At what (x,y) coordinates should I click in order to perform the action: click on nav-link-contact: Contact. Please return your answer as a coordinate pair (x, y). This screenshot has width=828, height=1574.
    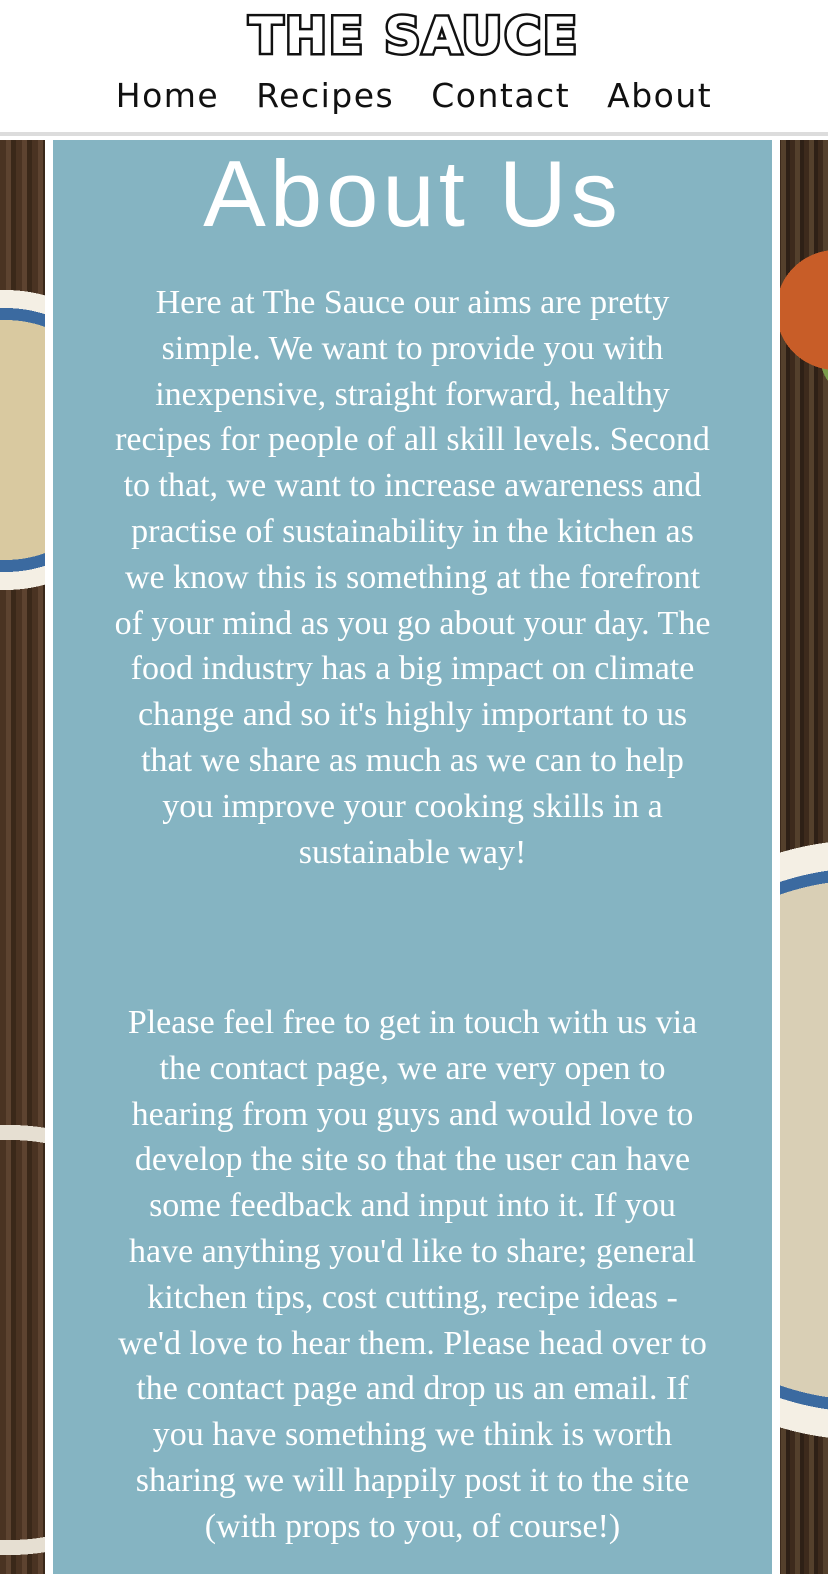
    Looking at the image, I should click on (500, 96).